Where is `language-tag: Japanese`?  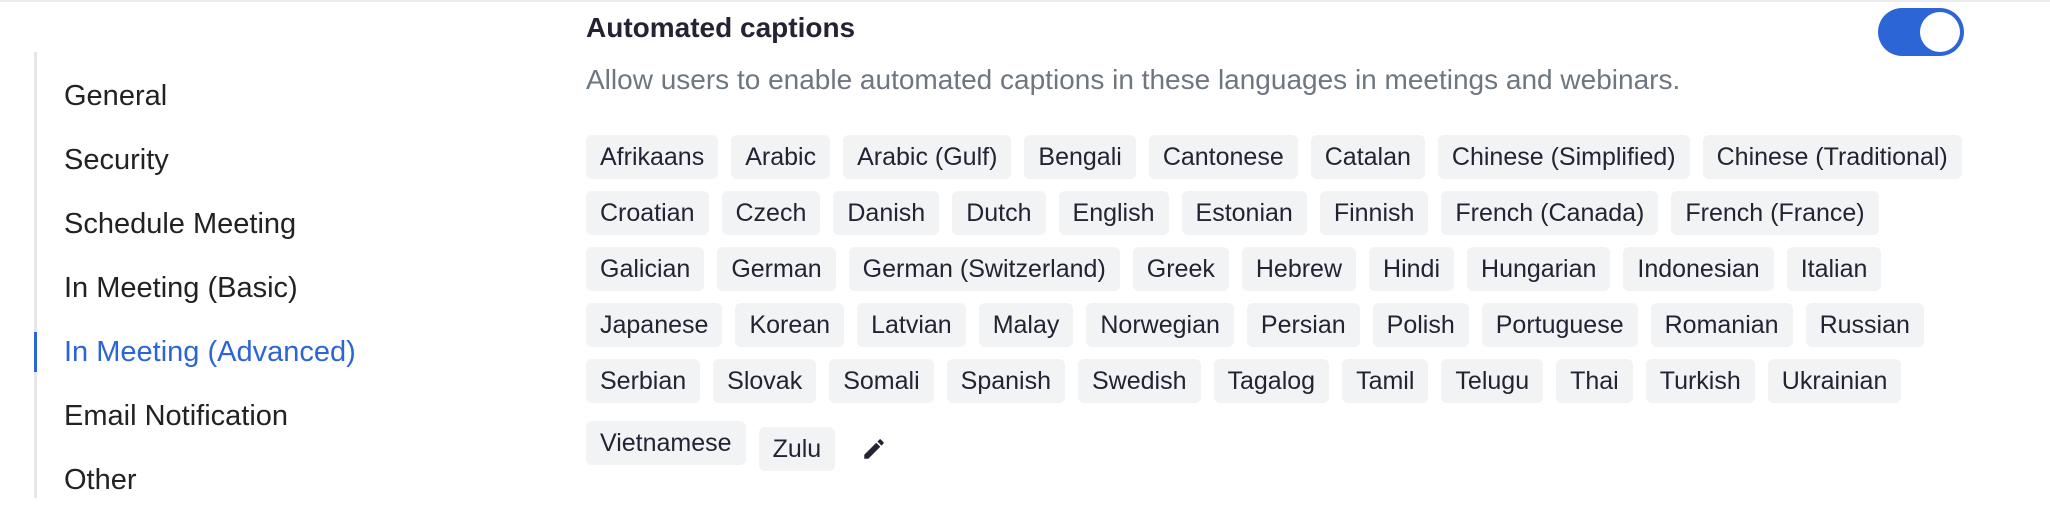
language-tag: Japanese is located at coordinates (654, 325).